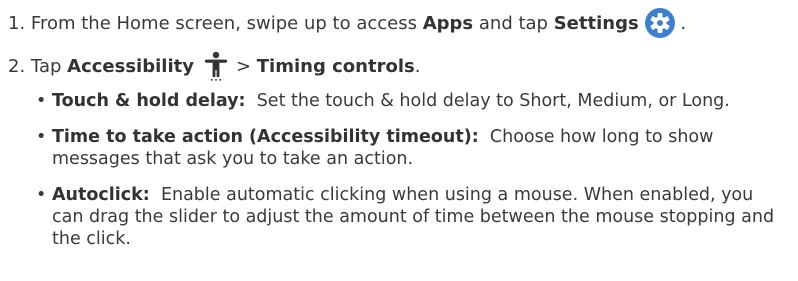 The image size is (798, 281). Describe the element at coordinates (223, 23) in the screenshot. I see `step-1-text-before: From the Home screen, swipe up to access` at that location.